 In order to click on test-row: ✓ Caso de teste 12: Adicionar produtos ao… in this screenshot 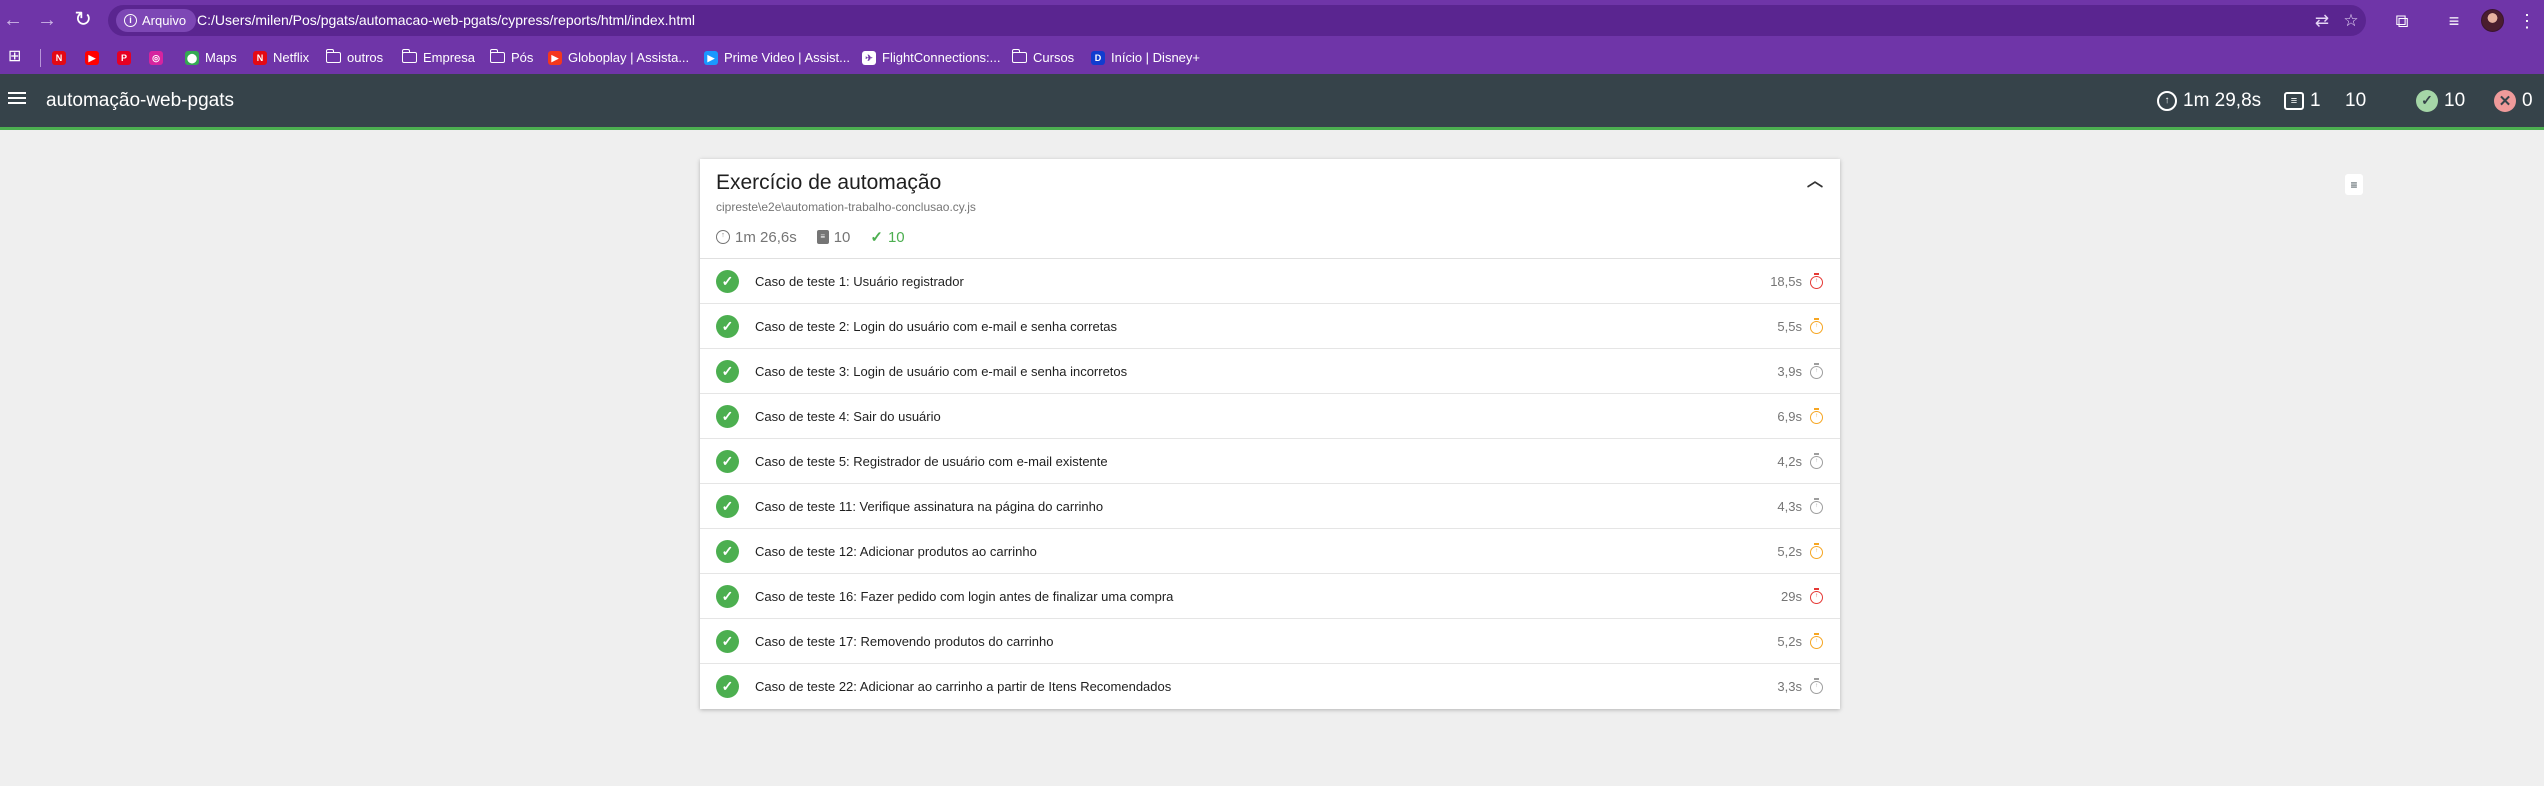, I will do `click(1270, 551)`.